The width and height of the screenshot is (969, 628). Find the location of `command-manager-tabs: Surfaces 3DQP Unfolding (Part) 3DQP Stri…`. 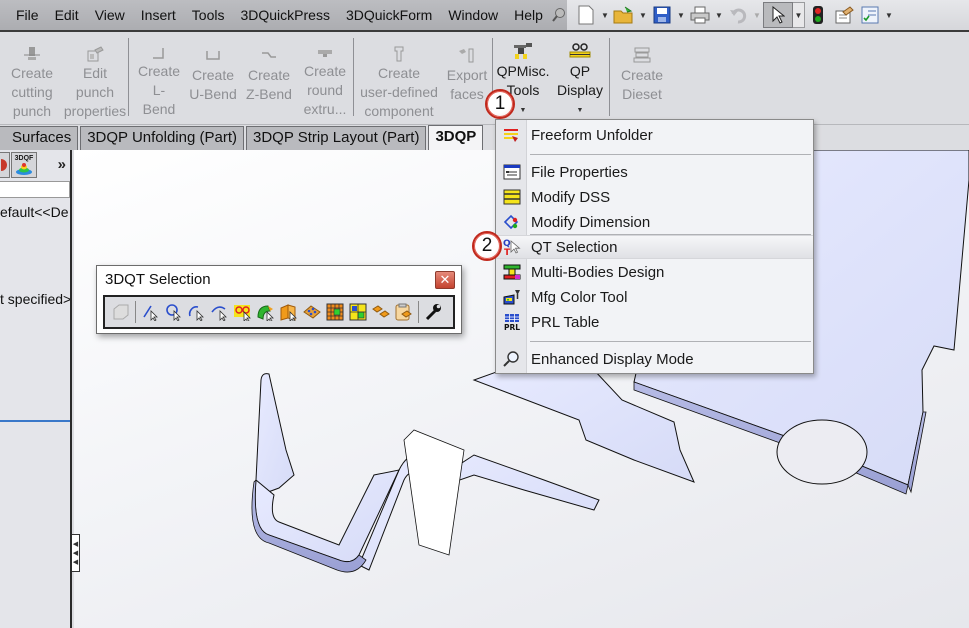

command-manager-tabs: Surfaces 3DQP Unfolding (Part) 3DQP Stri… is located at coordinates (484, 137).